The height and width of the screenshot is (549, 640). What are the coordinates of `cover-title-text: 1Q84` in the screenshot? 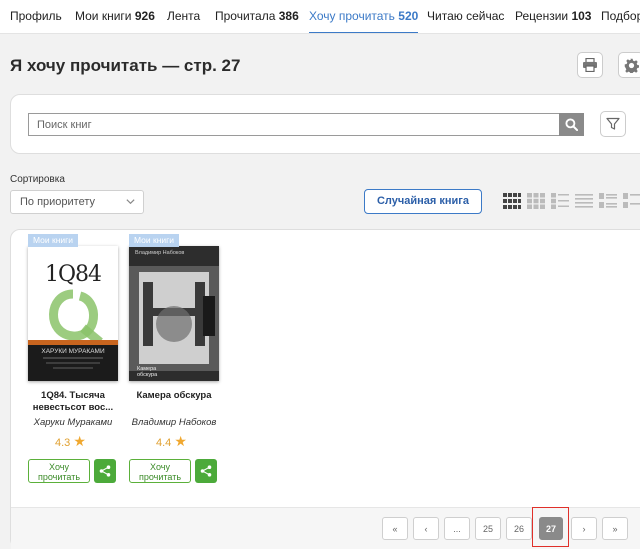 It's located at (73, 274).